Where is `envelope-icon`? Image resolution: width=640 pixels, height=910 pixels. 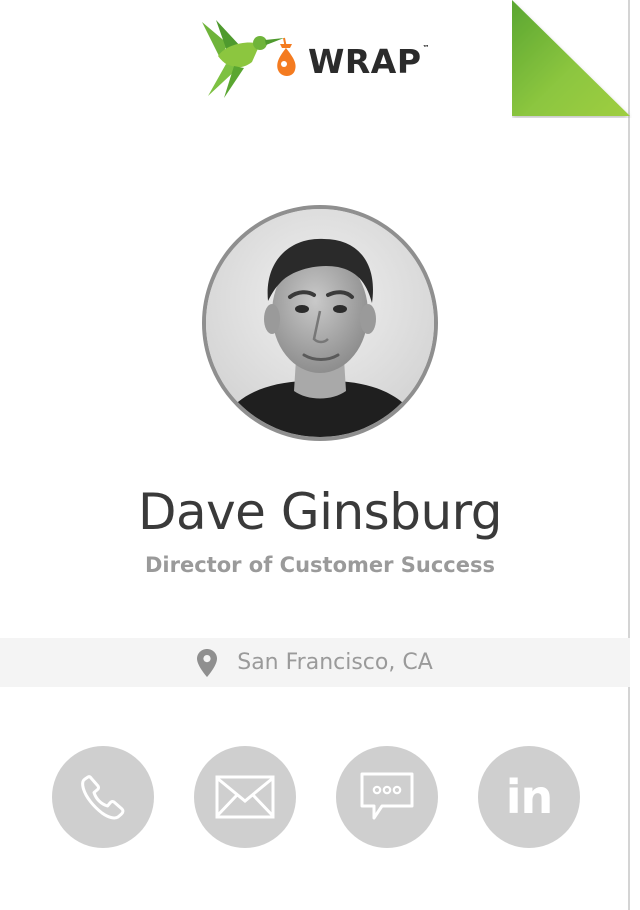 envelope-icon is located at coordinates (245, 797).